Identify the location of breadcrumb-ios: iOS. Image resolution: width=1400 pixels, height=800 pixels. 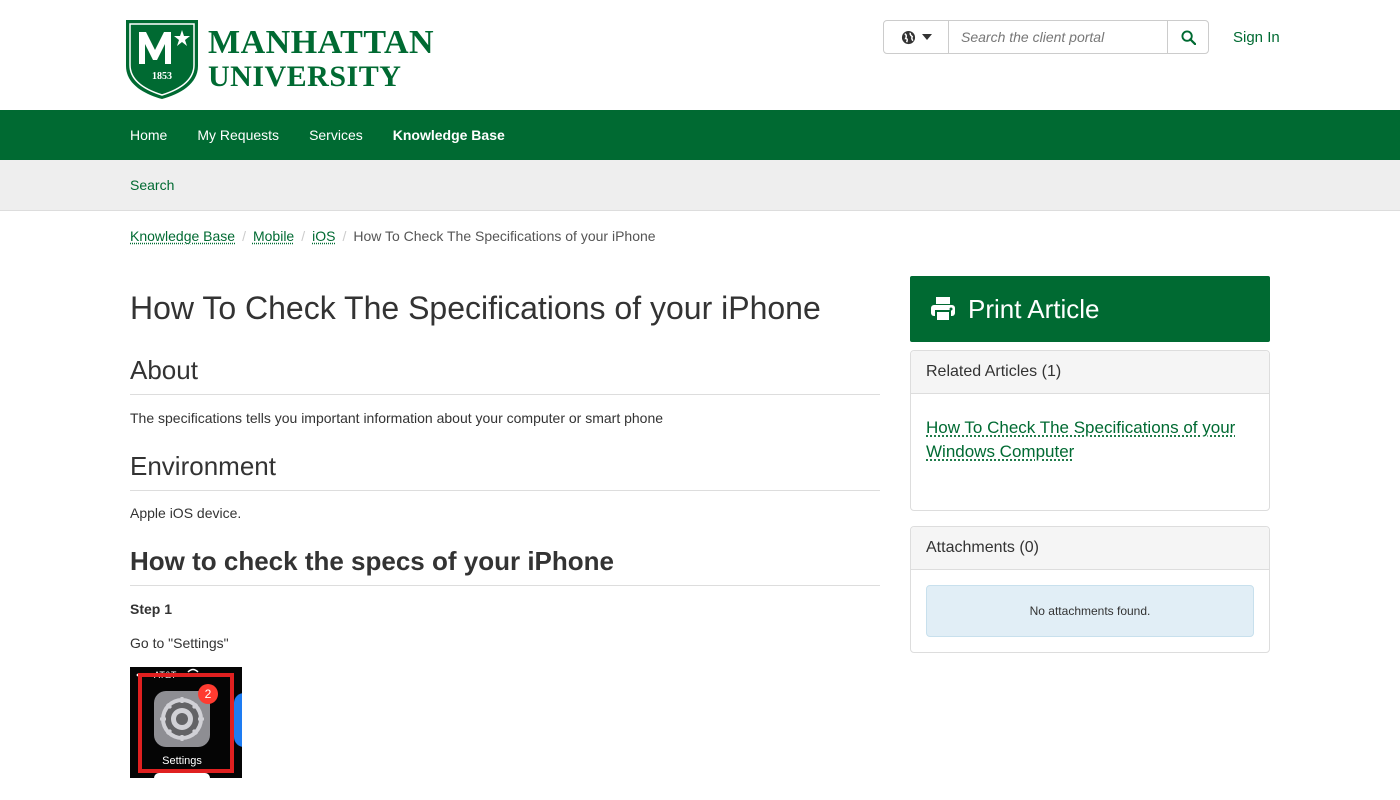
(323, 236).